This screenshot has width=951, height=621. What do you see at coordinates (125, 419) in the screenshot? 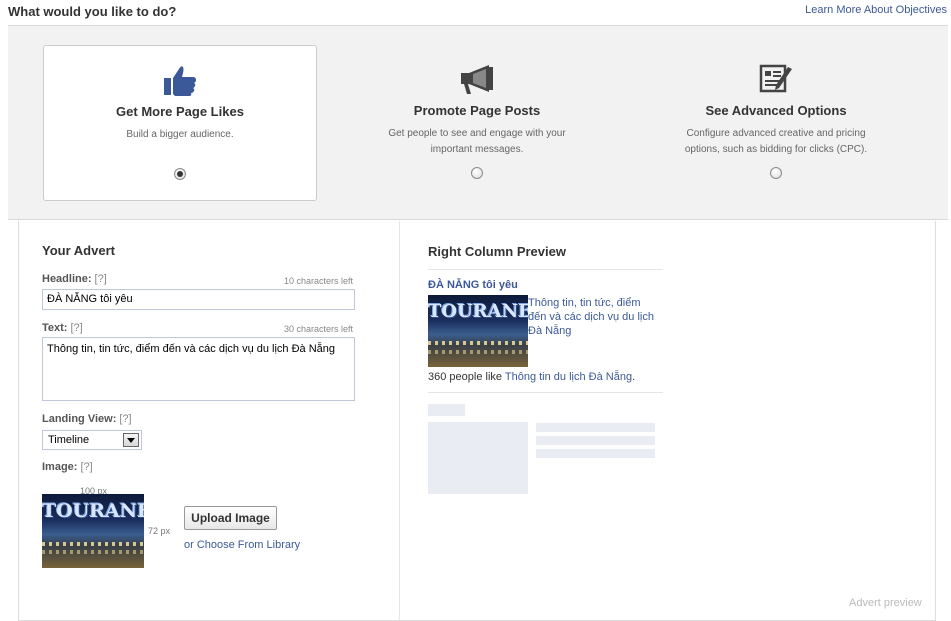
I see `landing-help: [?]` at bounding box center [125, 419].